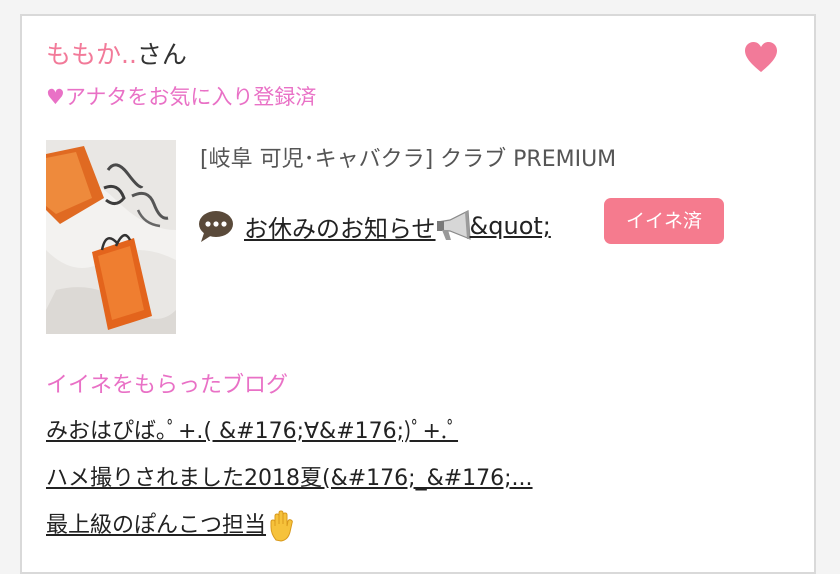 Image resolution: width=840 pixels, height=574 pixels. I want to click on liked-blogs-heading: イイネをもらったブログ, so click(167, 385).